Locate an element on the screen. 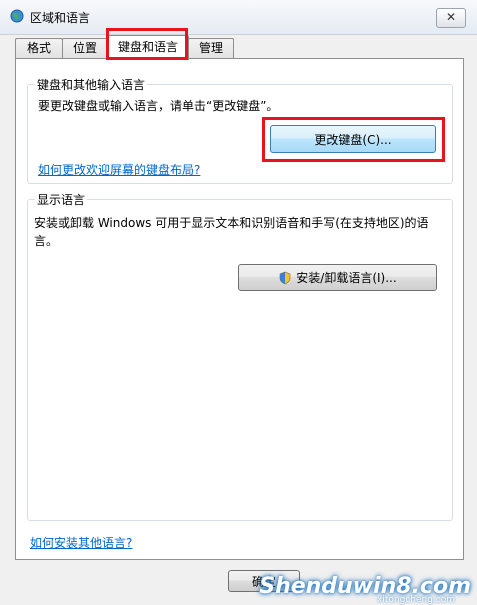  display-language-description: 安装或卸载 Windows 可用于显示文本和识别语音和手写(在支持地区)的语言。 is located at coordinates (231, 232).